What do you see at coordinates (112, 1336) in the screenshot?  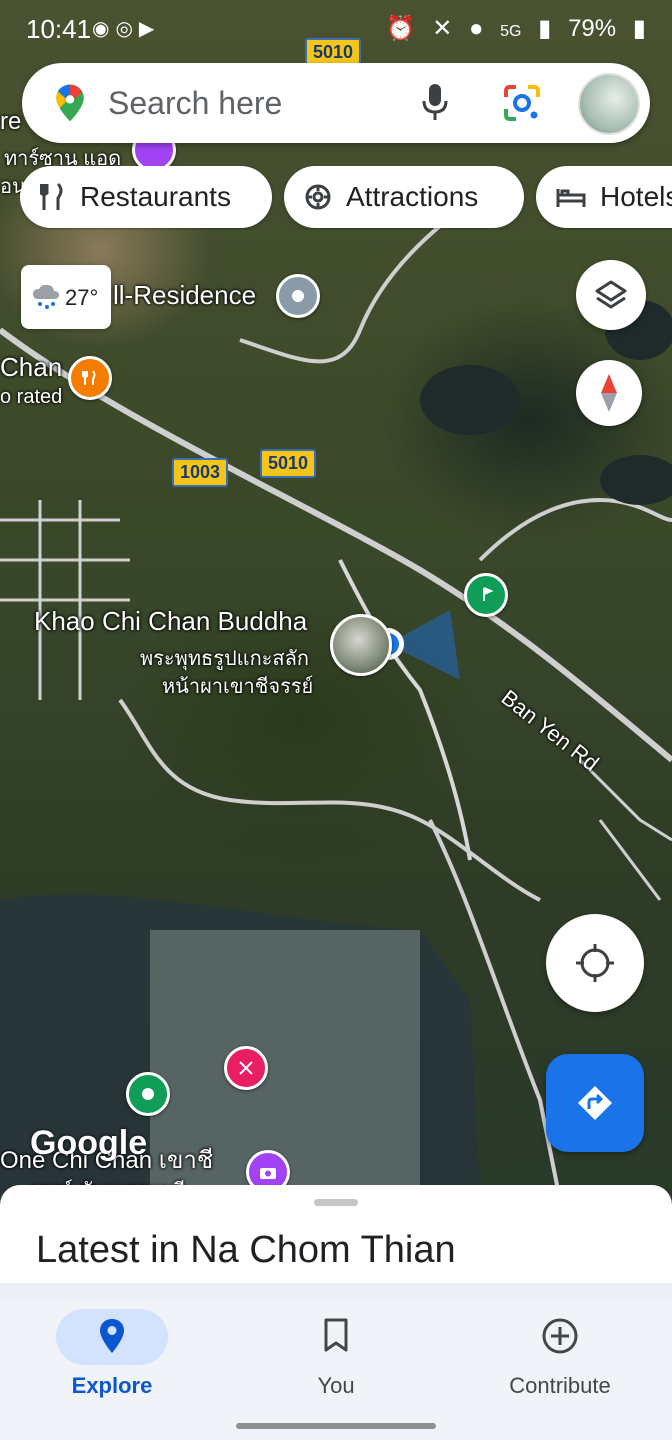 I see `location-pin-icon` at bounding box center [112, 1336].